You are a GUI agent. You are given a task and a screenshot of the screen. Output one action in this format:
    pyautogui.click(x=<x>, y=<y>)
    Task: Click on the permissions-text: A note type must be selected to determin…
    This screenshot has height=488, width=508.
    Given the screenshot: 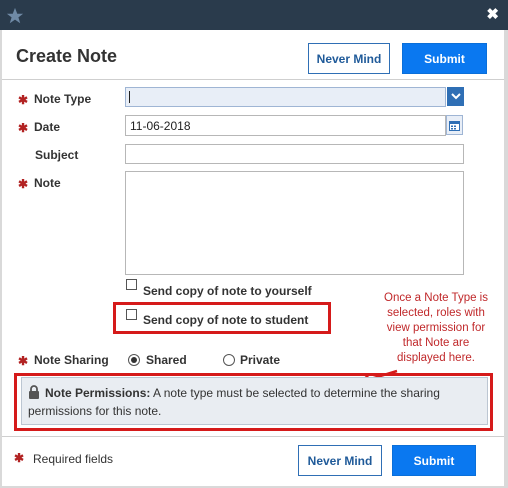 What is the action you would take?
    pyautogui.click(x=296, y=393)
    